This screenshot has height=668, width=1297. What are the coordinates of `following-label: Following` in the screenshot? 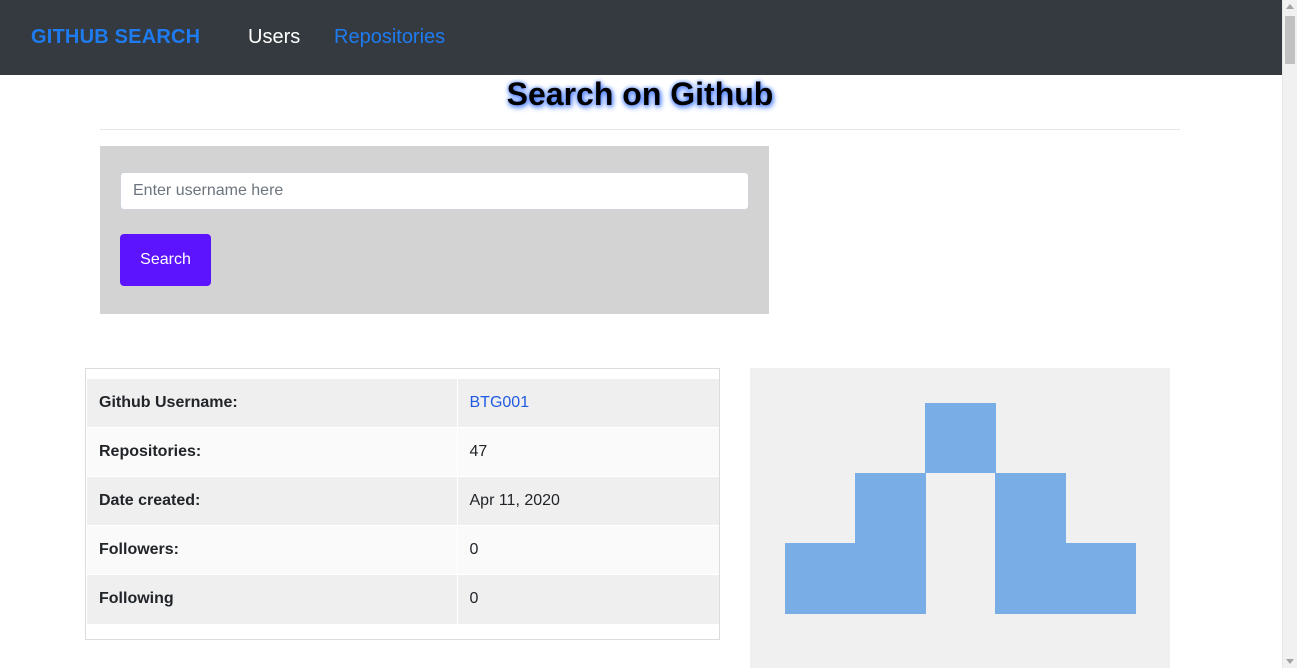 It's located at (272, 599).